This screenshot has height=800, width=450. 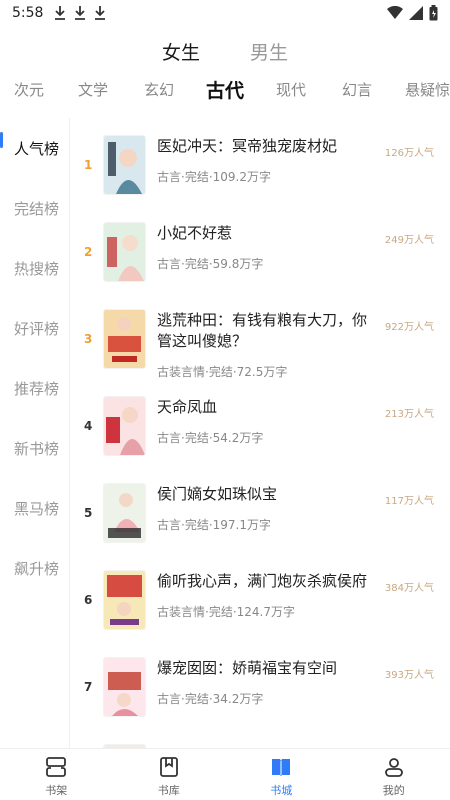 I want to click on list-item: 6 偷听我心声，满门炮灰杀疯侯府 古装言情·完结·124.7万字 384万人气, so click(x=261, y=600).